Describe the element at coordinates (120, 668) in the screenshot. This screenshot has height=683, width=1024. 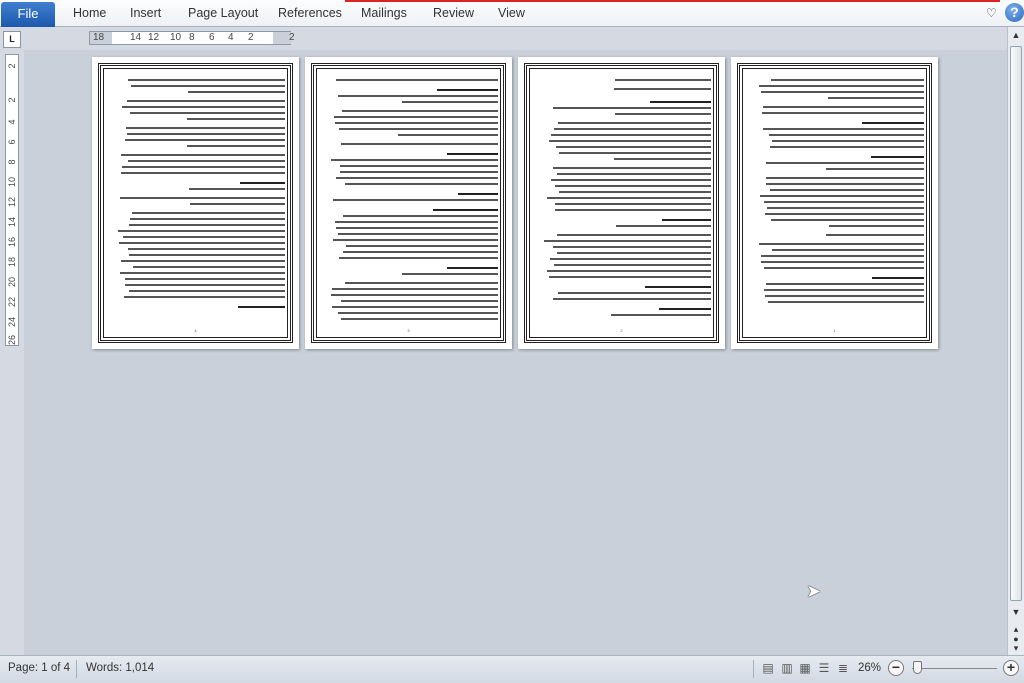
I see `word-count: Words: 1,014` at that location.